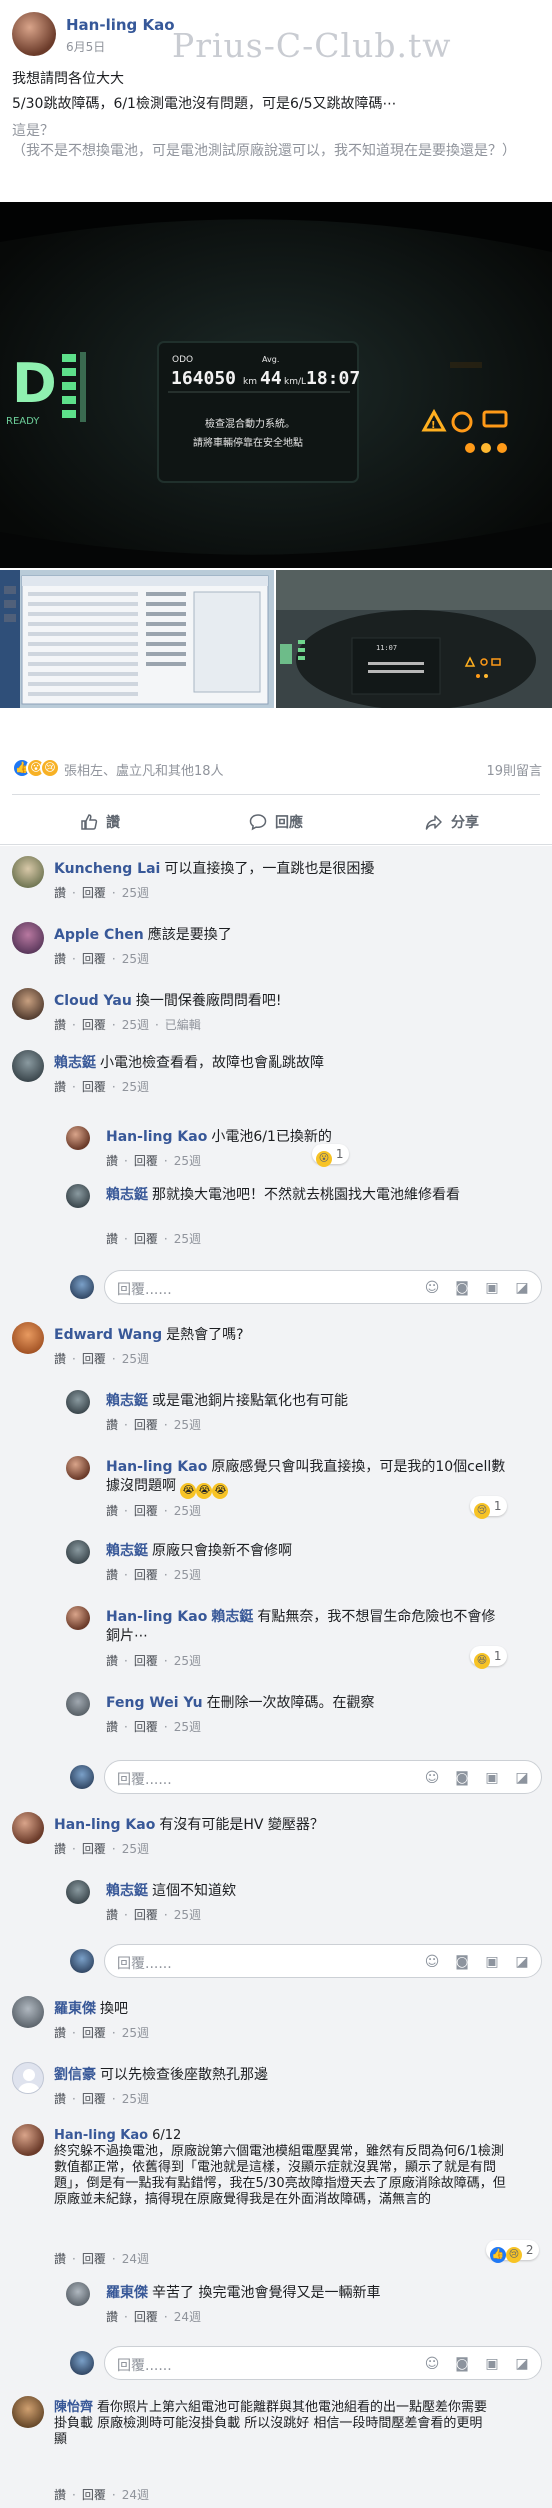 The width and height of the screenshot is (552, 2508). I want to click on share-button: 分享, so click(452, 822).